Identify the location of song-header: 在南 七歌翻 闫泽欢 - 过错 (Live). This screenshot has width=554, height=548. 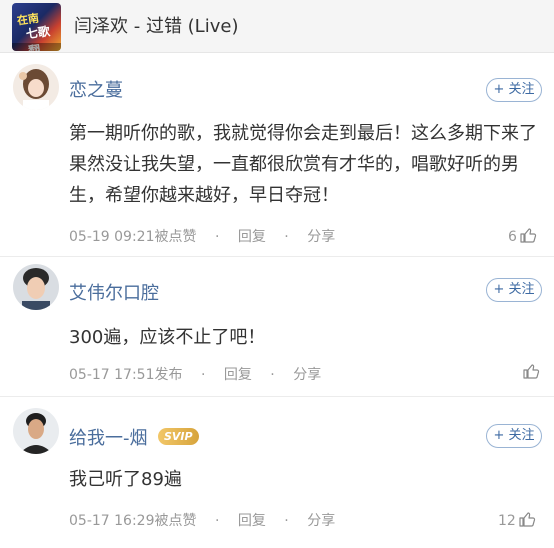
(277, 26).